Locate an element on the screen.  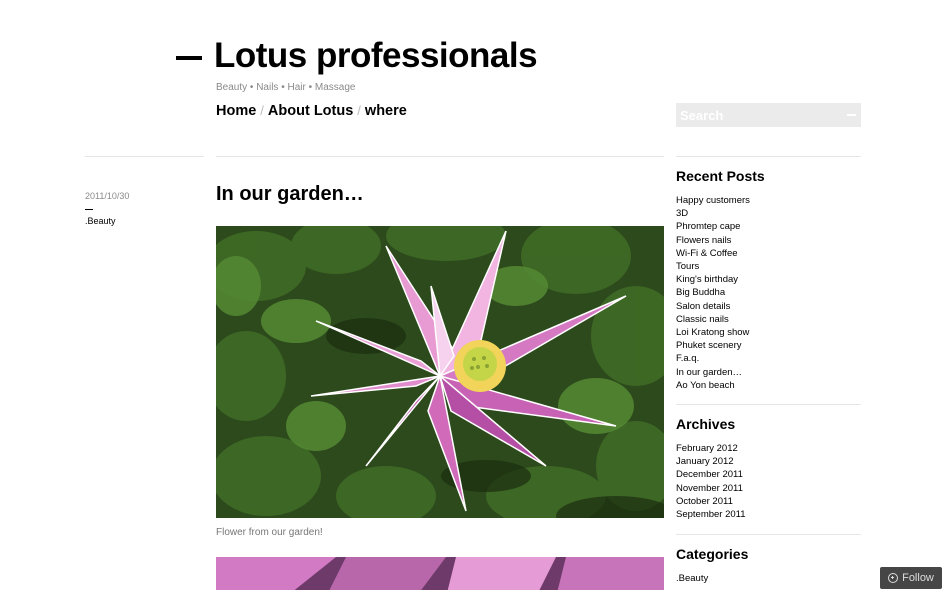
post-date: 2011/10/30 is located at coordinates (107, 196).